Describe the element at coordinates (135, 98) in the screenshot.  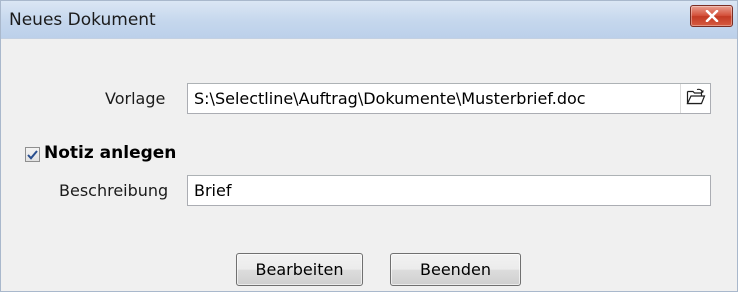
I see `vorlage-label: Vorlage` at that location.